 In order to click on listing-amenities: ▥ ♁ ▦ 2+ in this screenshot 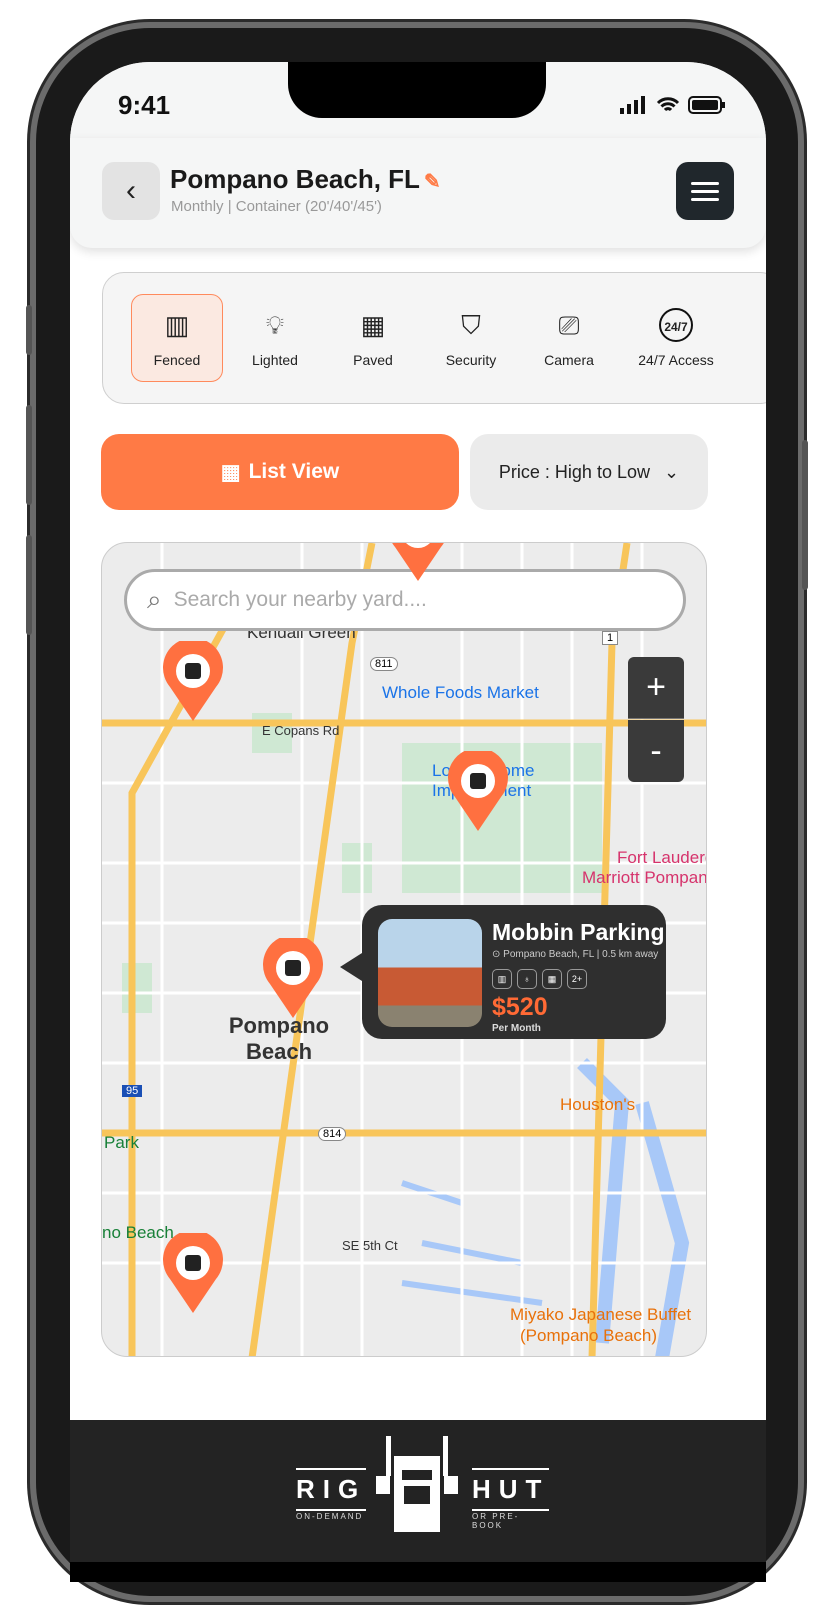, I will do `click(539, 979)`.